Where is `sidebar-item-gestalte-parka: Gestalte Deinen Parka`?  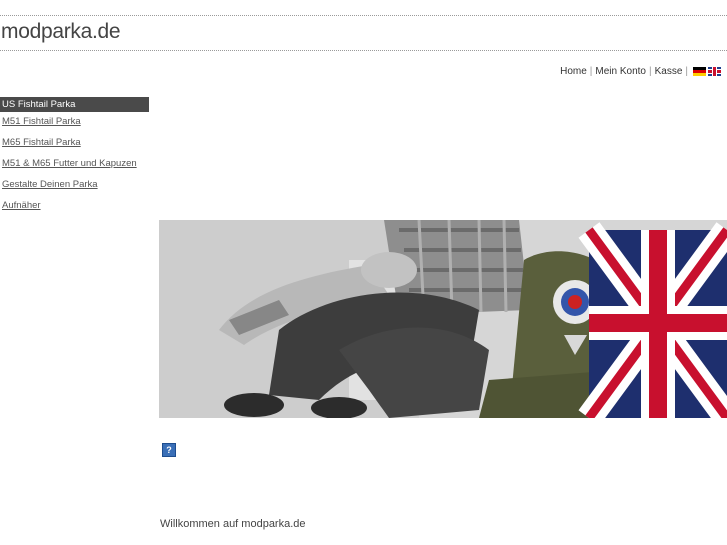
sidebar-item-gestalte-parka: Gestalte Deinen Parka is located at coordinates (74, 188).